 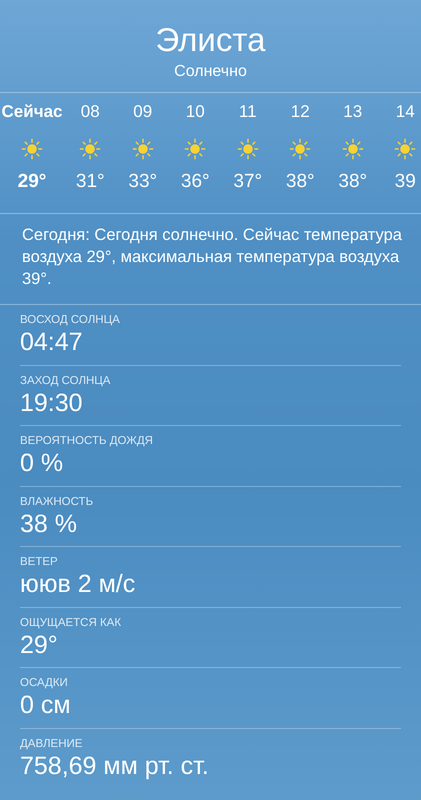 What do you see at coordinates (115, 765) in the screenshot?
I see `detail-value: 758,69 мм рт. ст.` at bounding box center [115, 765].